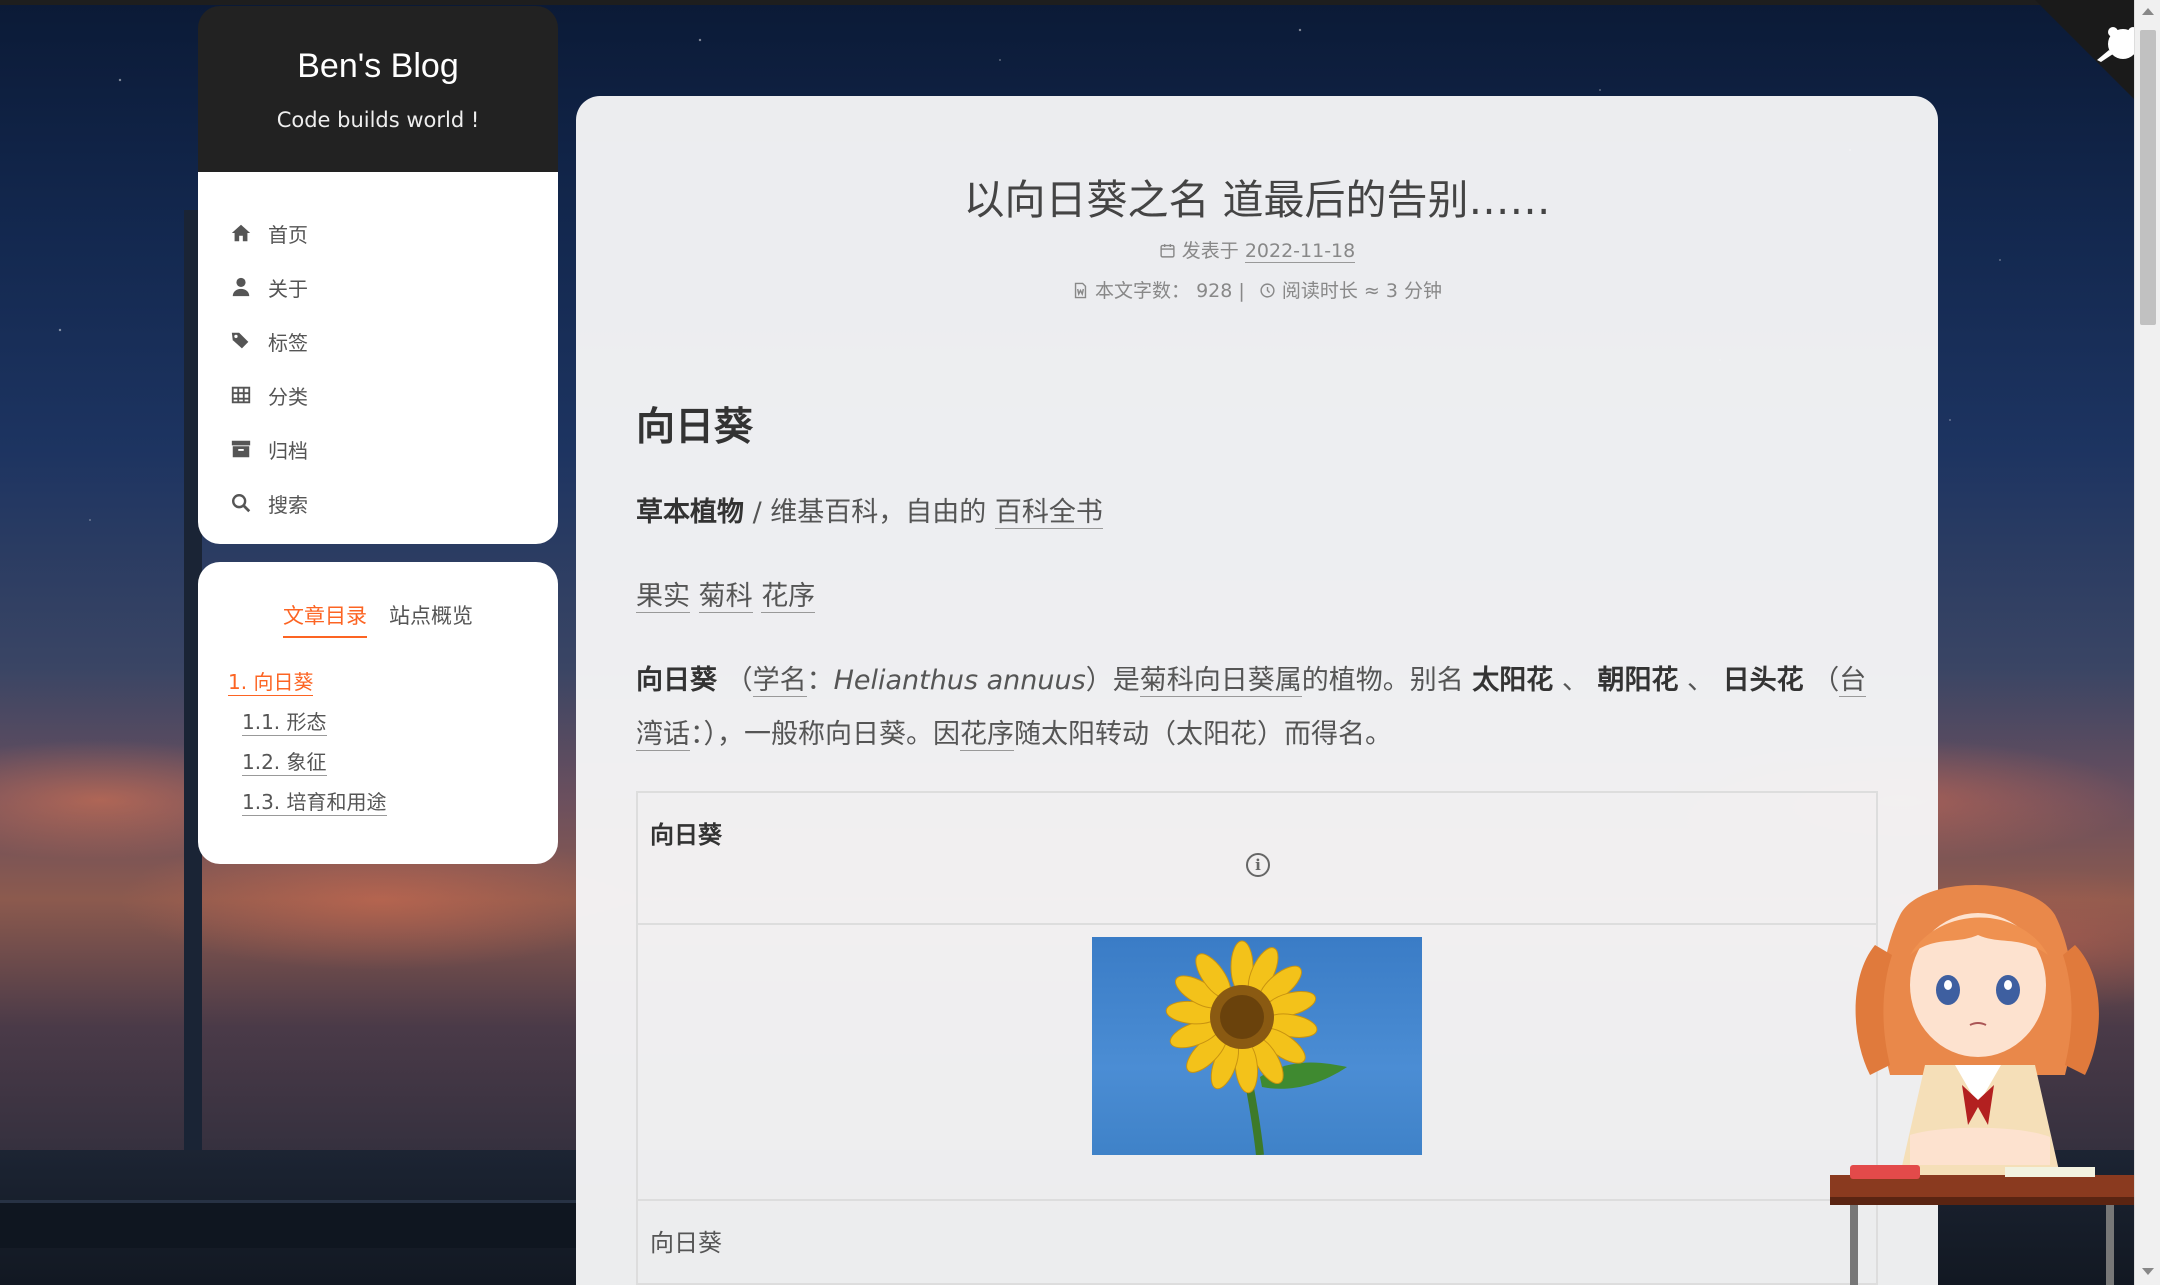  What do you see at coordinates (686, 835) in the screenshot?
I see `infobox-title: 向日葵` at bounding box center [686, 835].